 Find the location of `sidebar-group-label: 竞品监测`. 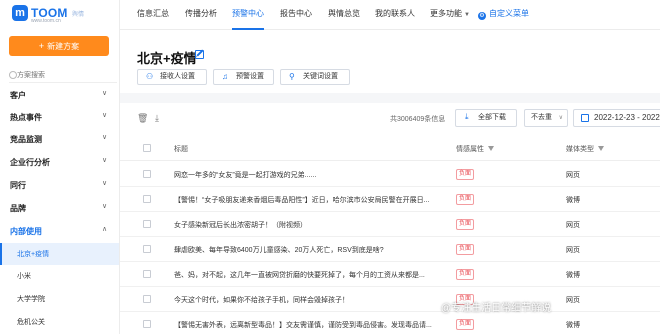

sidebar-group-label: 竞品监测 is located at coordinates (26, 139).